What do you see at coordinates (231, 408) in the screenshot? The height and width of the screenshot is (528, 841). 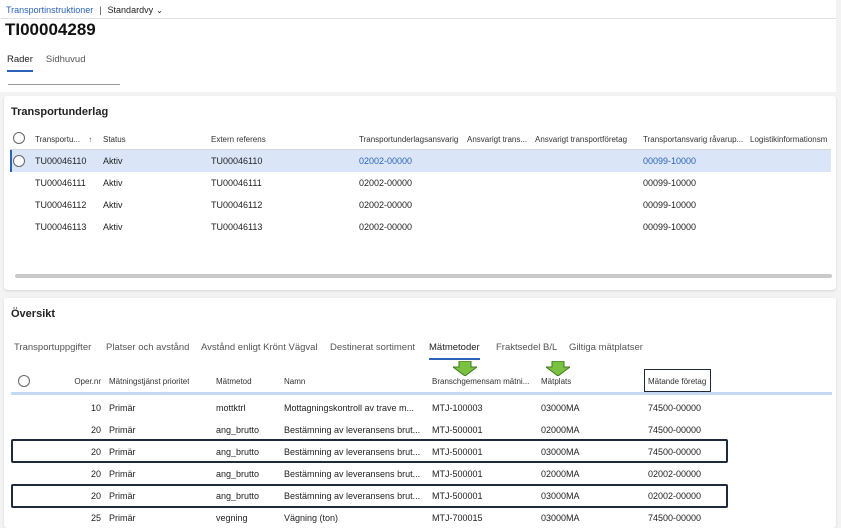 I see `cell-matmetod: mottktrl` at bounding box center [231, 408].